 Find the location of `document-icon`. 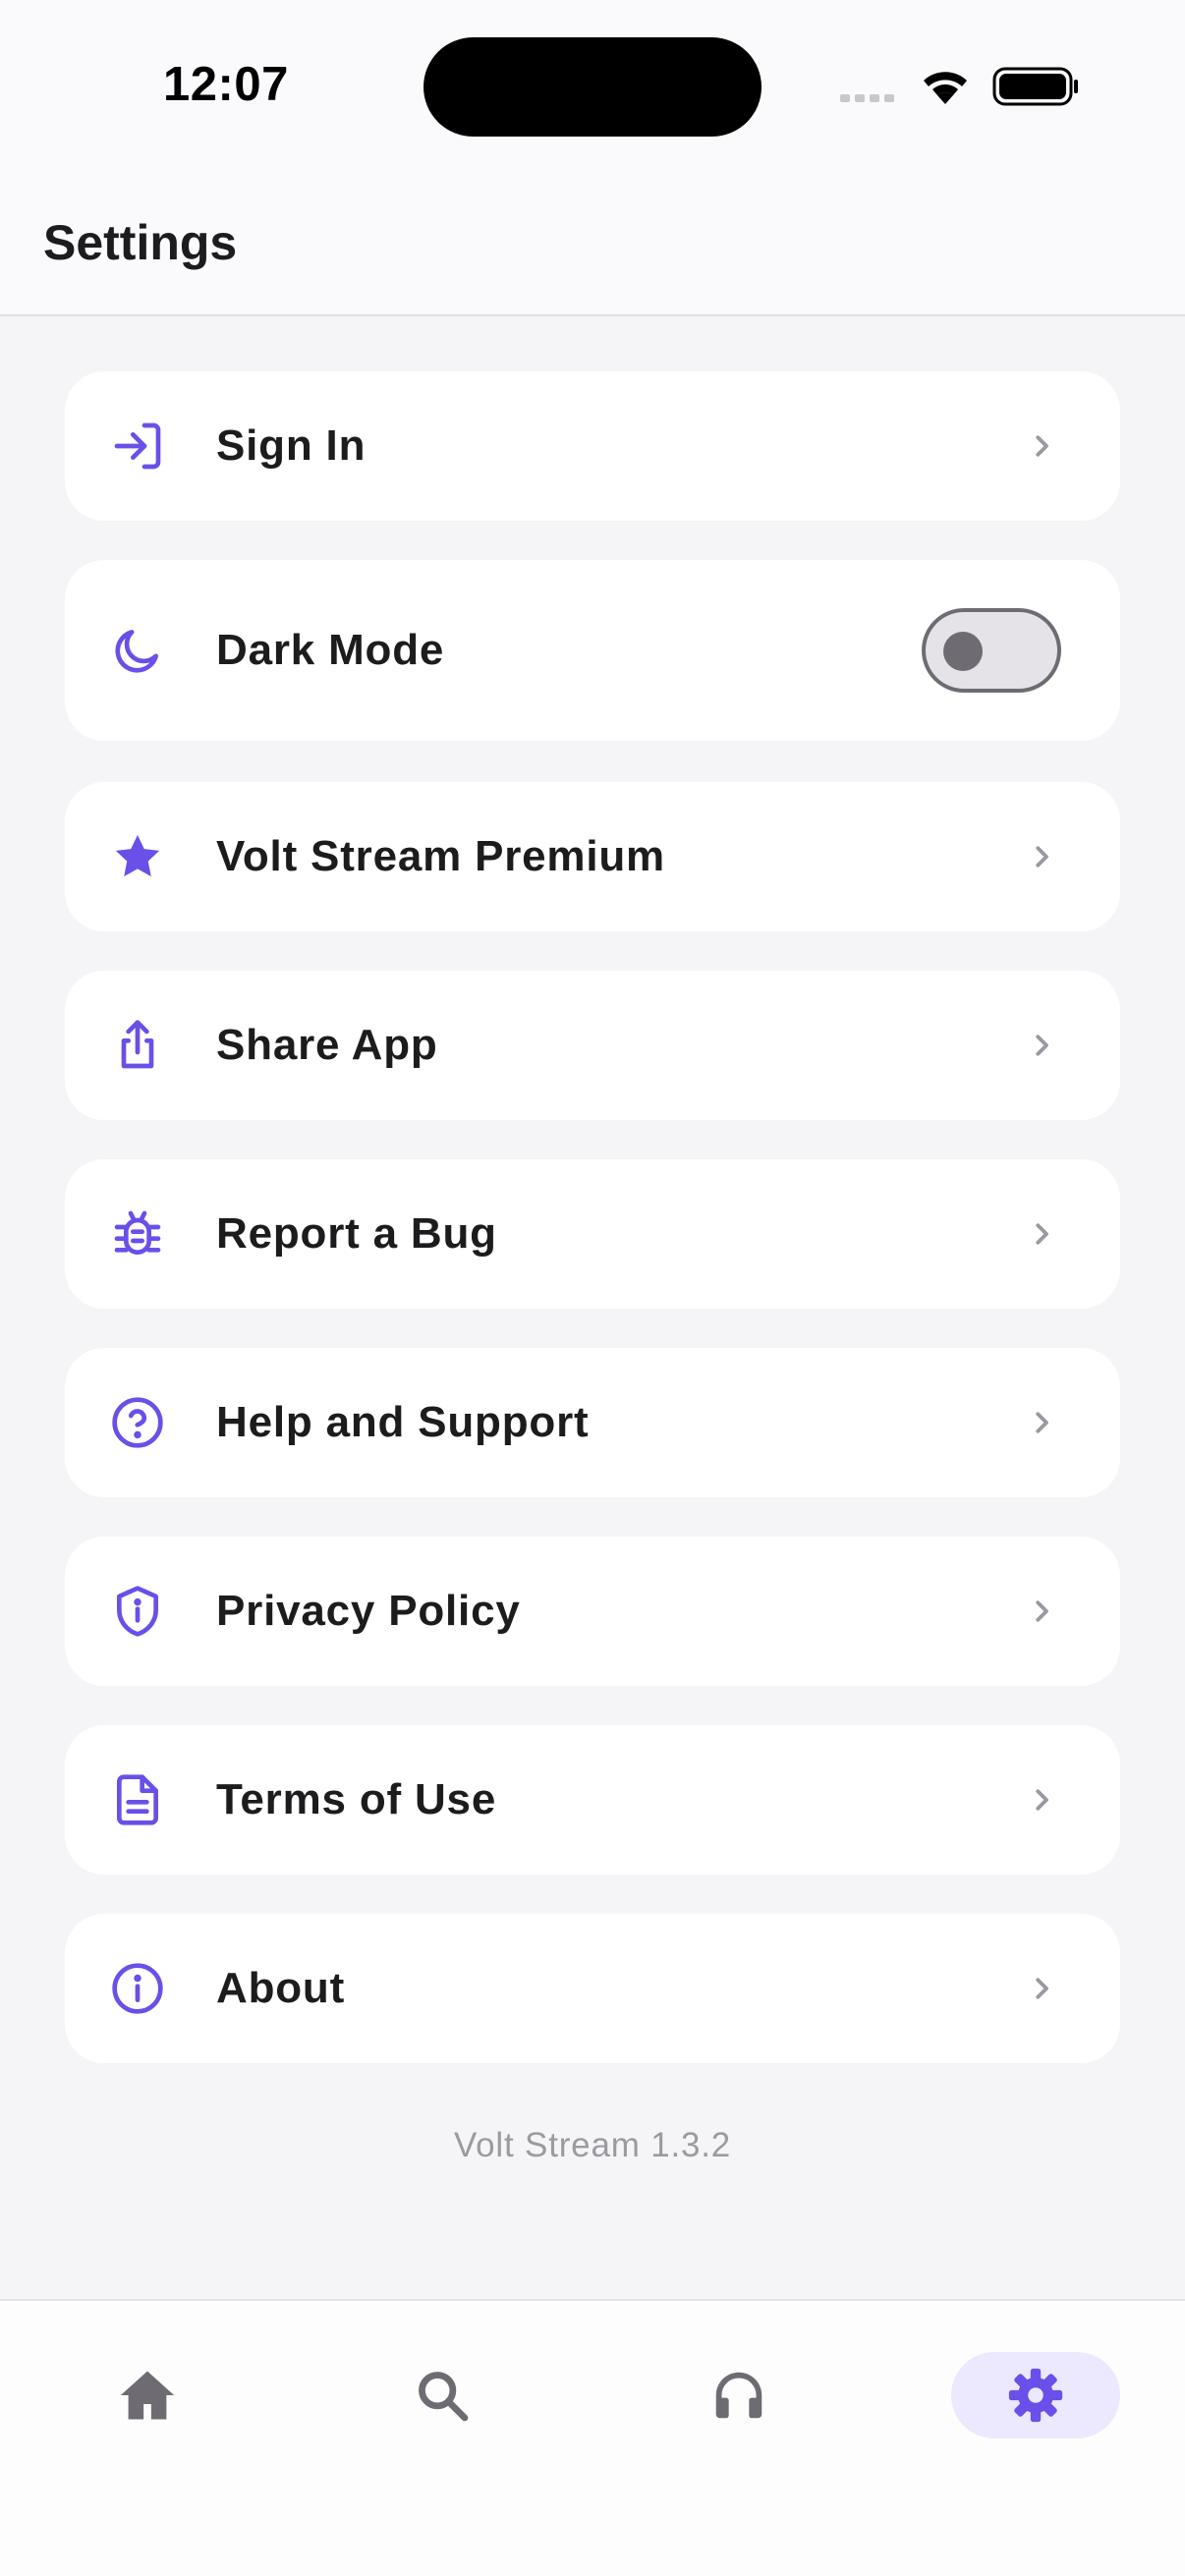

document-icon is located at coordinates (137, 1799).